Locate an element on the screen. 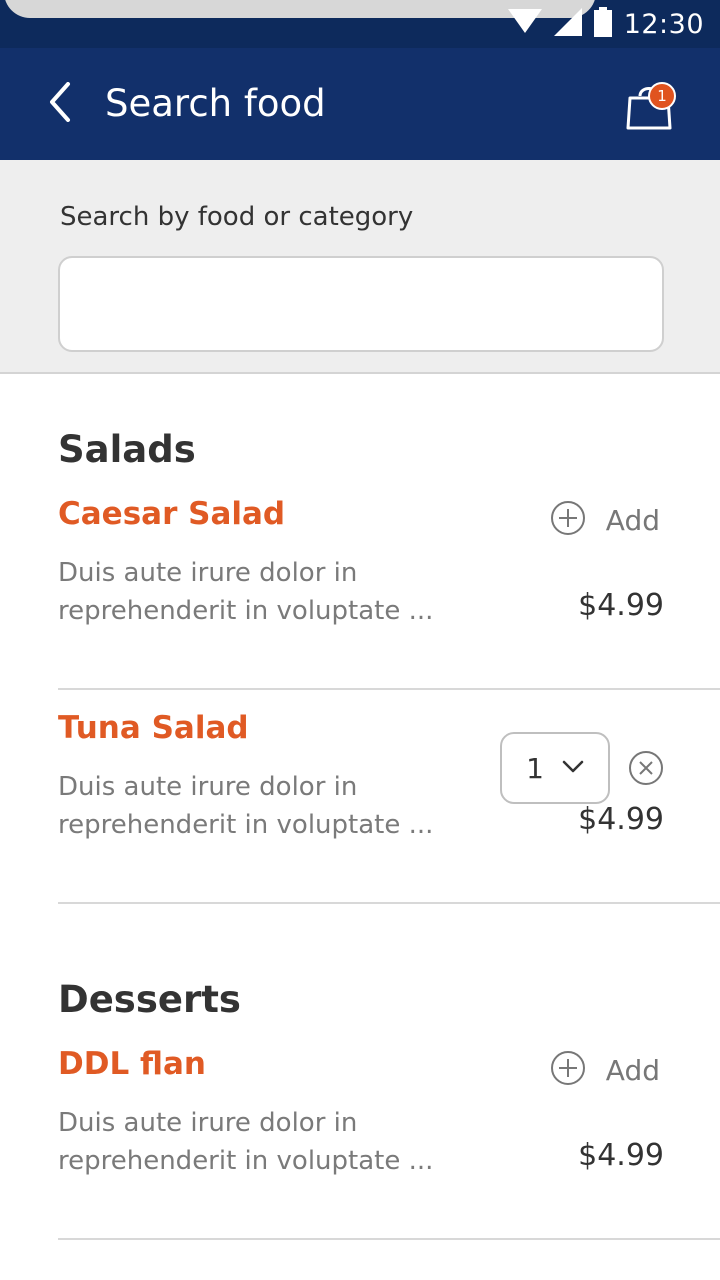 The image size is (720, 1280). back-button is located at coordinates (60, 104).